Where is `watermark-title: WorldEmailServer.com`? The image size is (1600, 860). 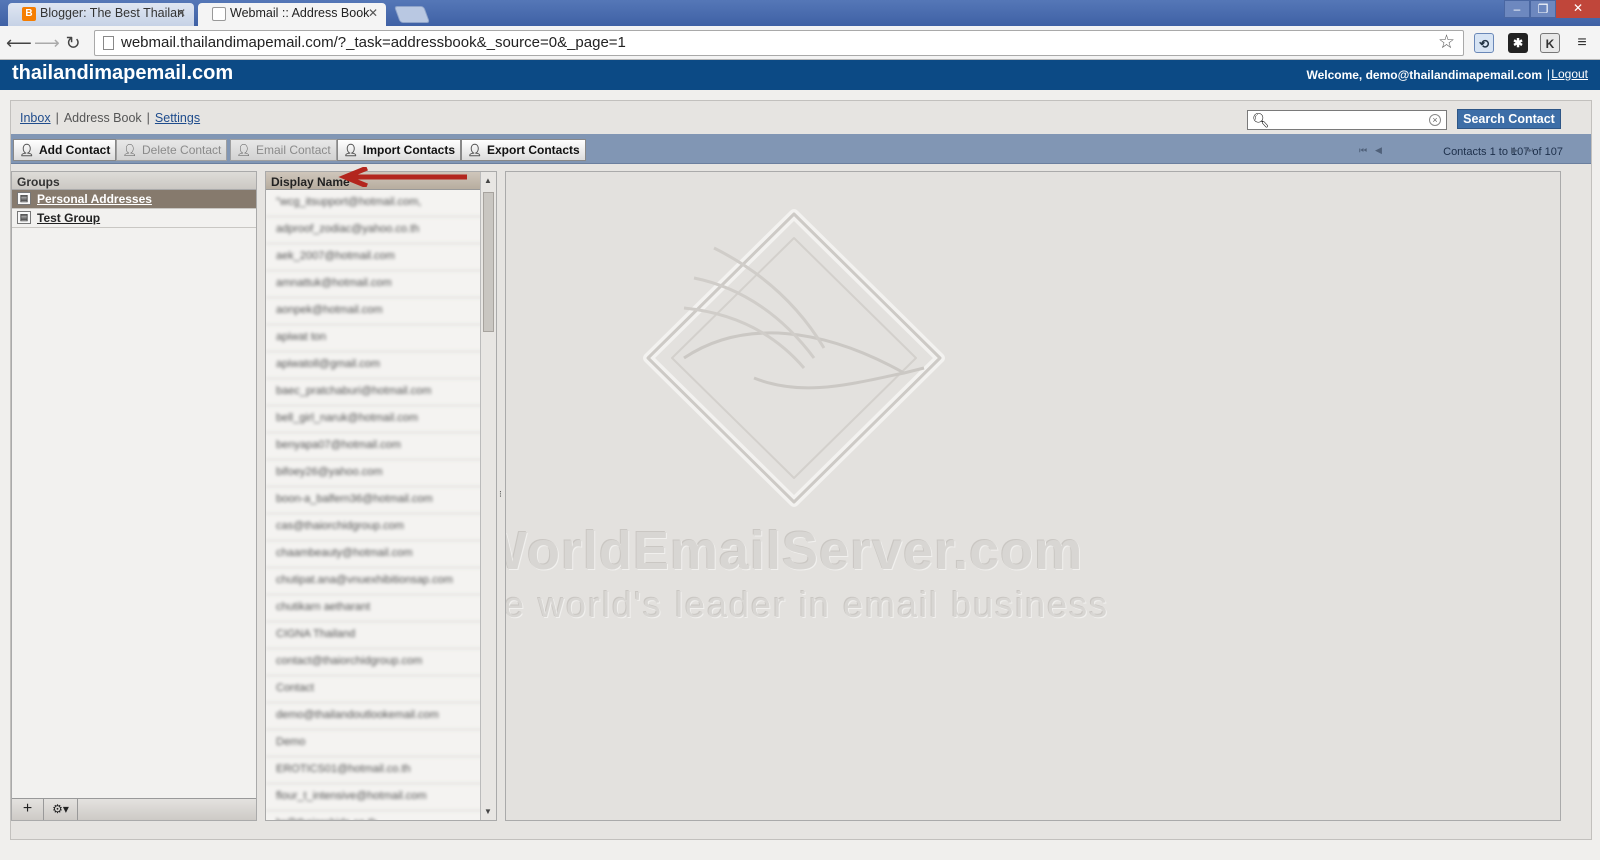 watermark-title: WorldEmailServer.com is located at coordinates (794, 551).